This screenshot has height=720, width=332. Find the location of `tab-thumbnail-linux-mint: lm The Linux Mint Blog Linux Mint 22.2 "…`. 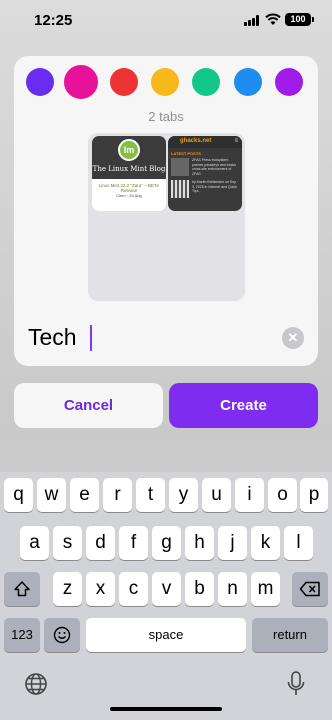

tab-thumbnail-linux-mint: lm The Linux Mint Blog Linux Mint 22.2 "… is located at coordinates (129, 173).